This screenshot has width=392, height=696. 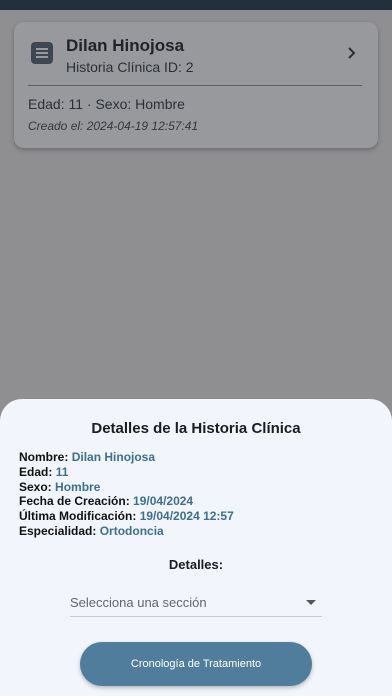 What do you see at coordinates (106, 104) in the screenshot?
I see `record-age-sex: Edad: 11 · Sexo: Hombre` at bounding box center [106, 104].